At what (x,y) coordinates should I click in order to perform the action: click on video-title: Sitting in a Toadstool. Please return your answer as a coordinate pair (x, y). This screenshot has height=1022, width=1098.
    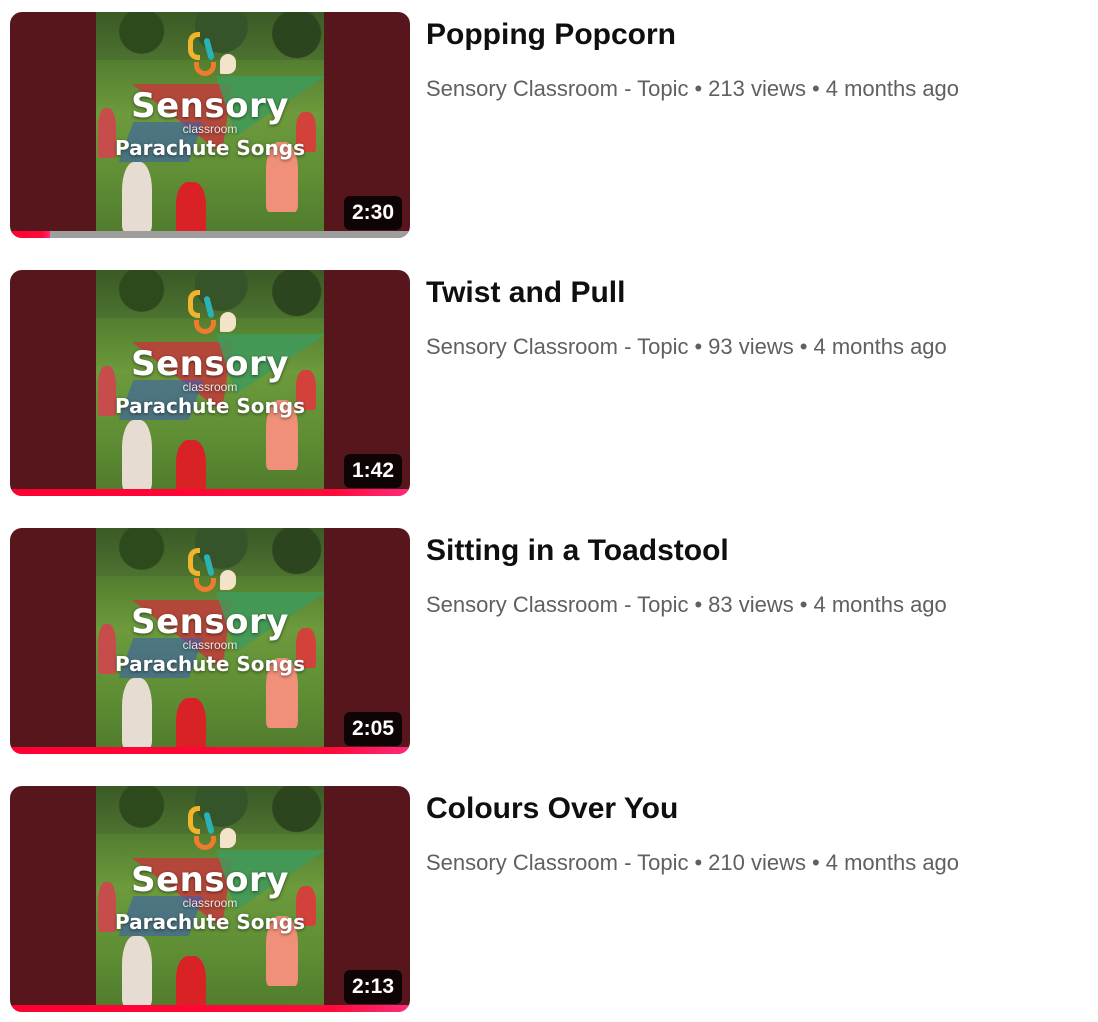
    Looking at the image, I should click on (577, 551).